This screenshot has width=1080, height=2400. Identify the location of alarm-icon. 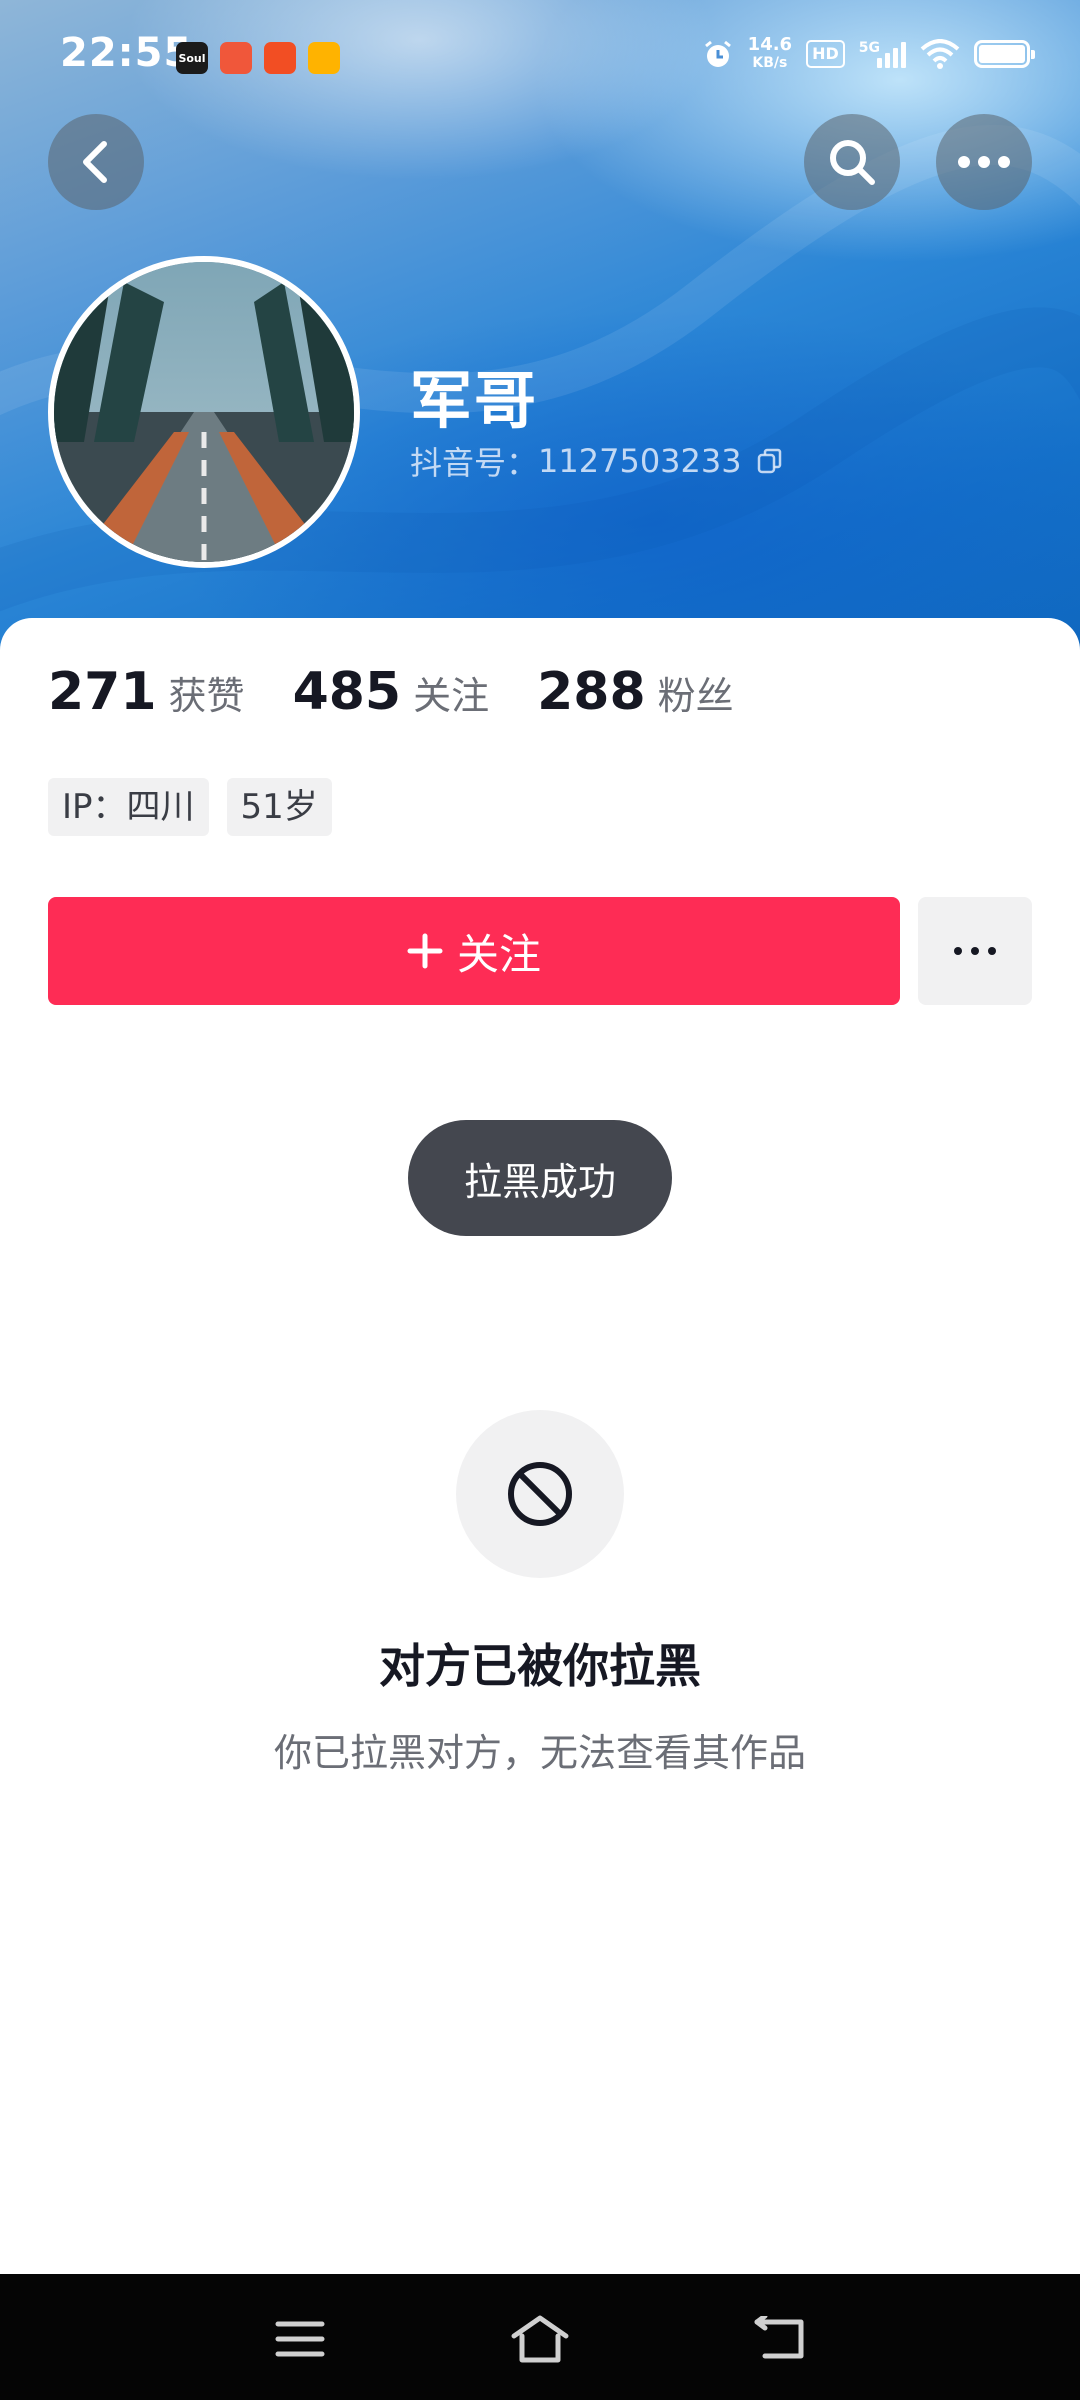
(717, 53).